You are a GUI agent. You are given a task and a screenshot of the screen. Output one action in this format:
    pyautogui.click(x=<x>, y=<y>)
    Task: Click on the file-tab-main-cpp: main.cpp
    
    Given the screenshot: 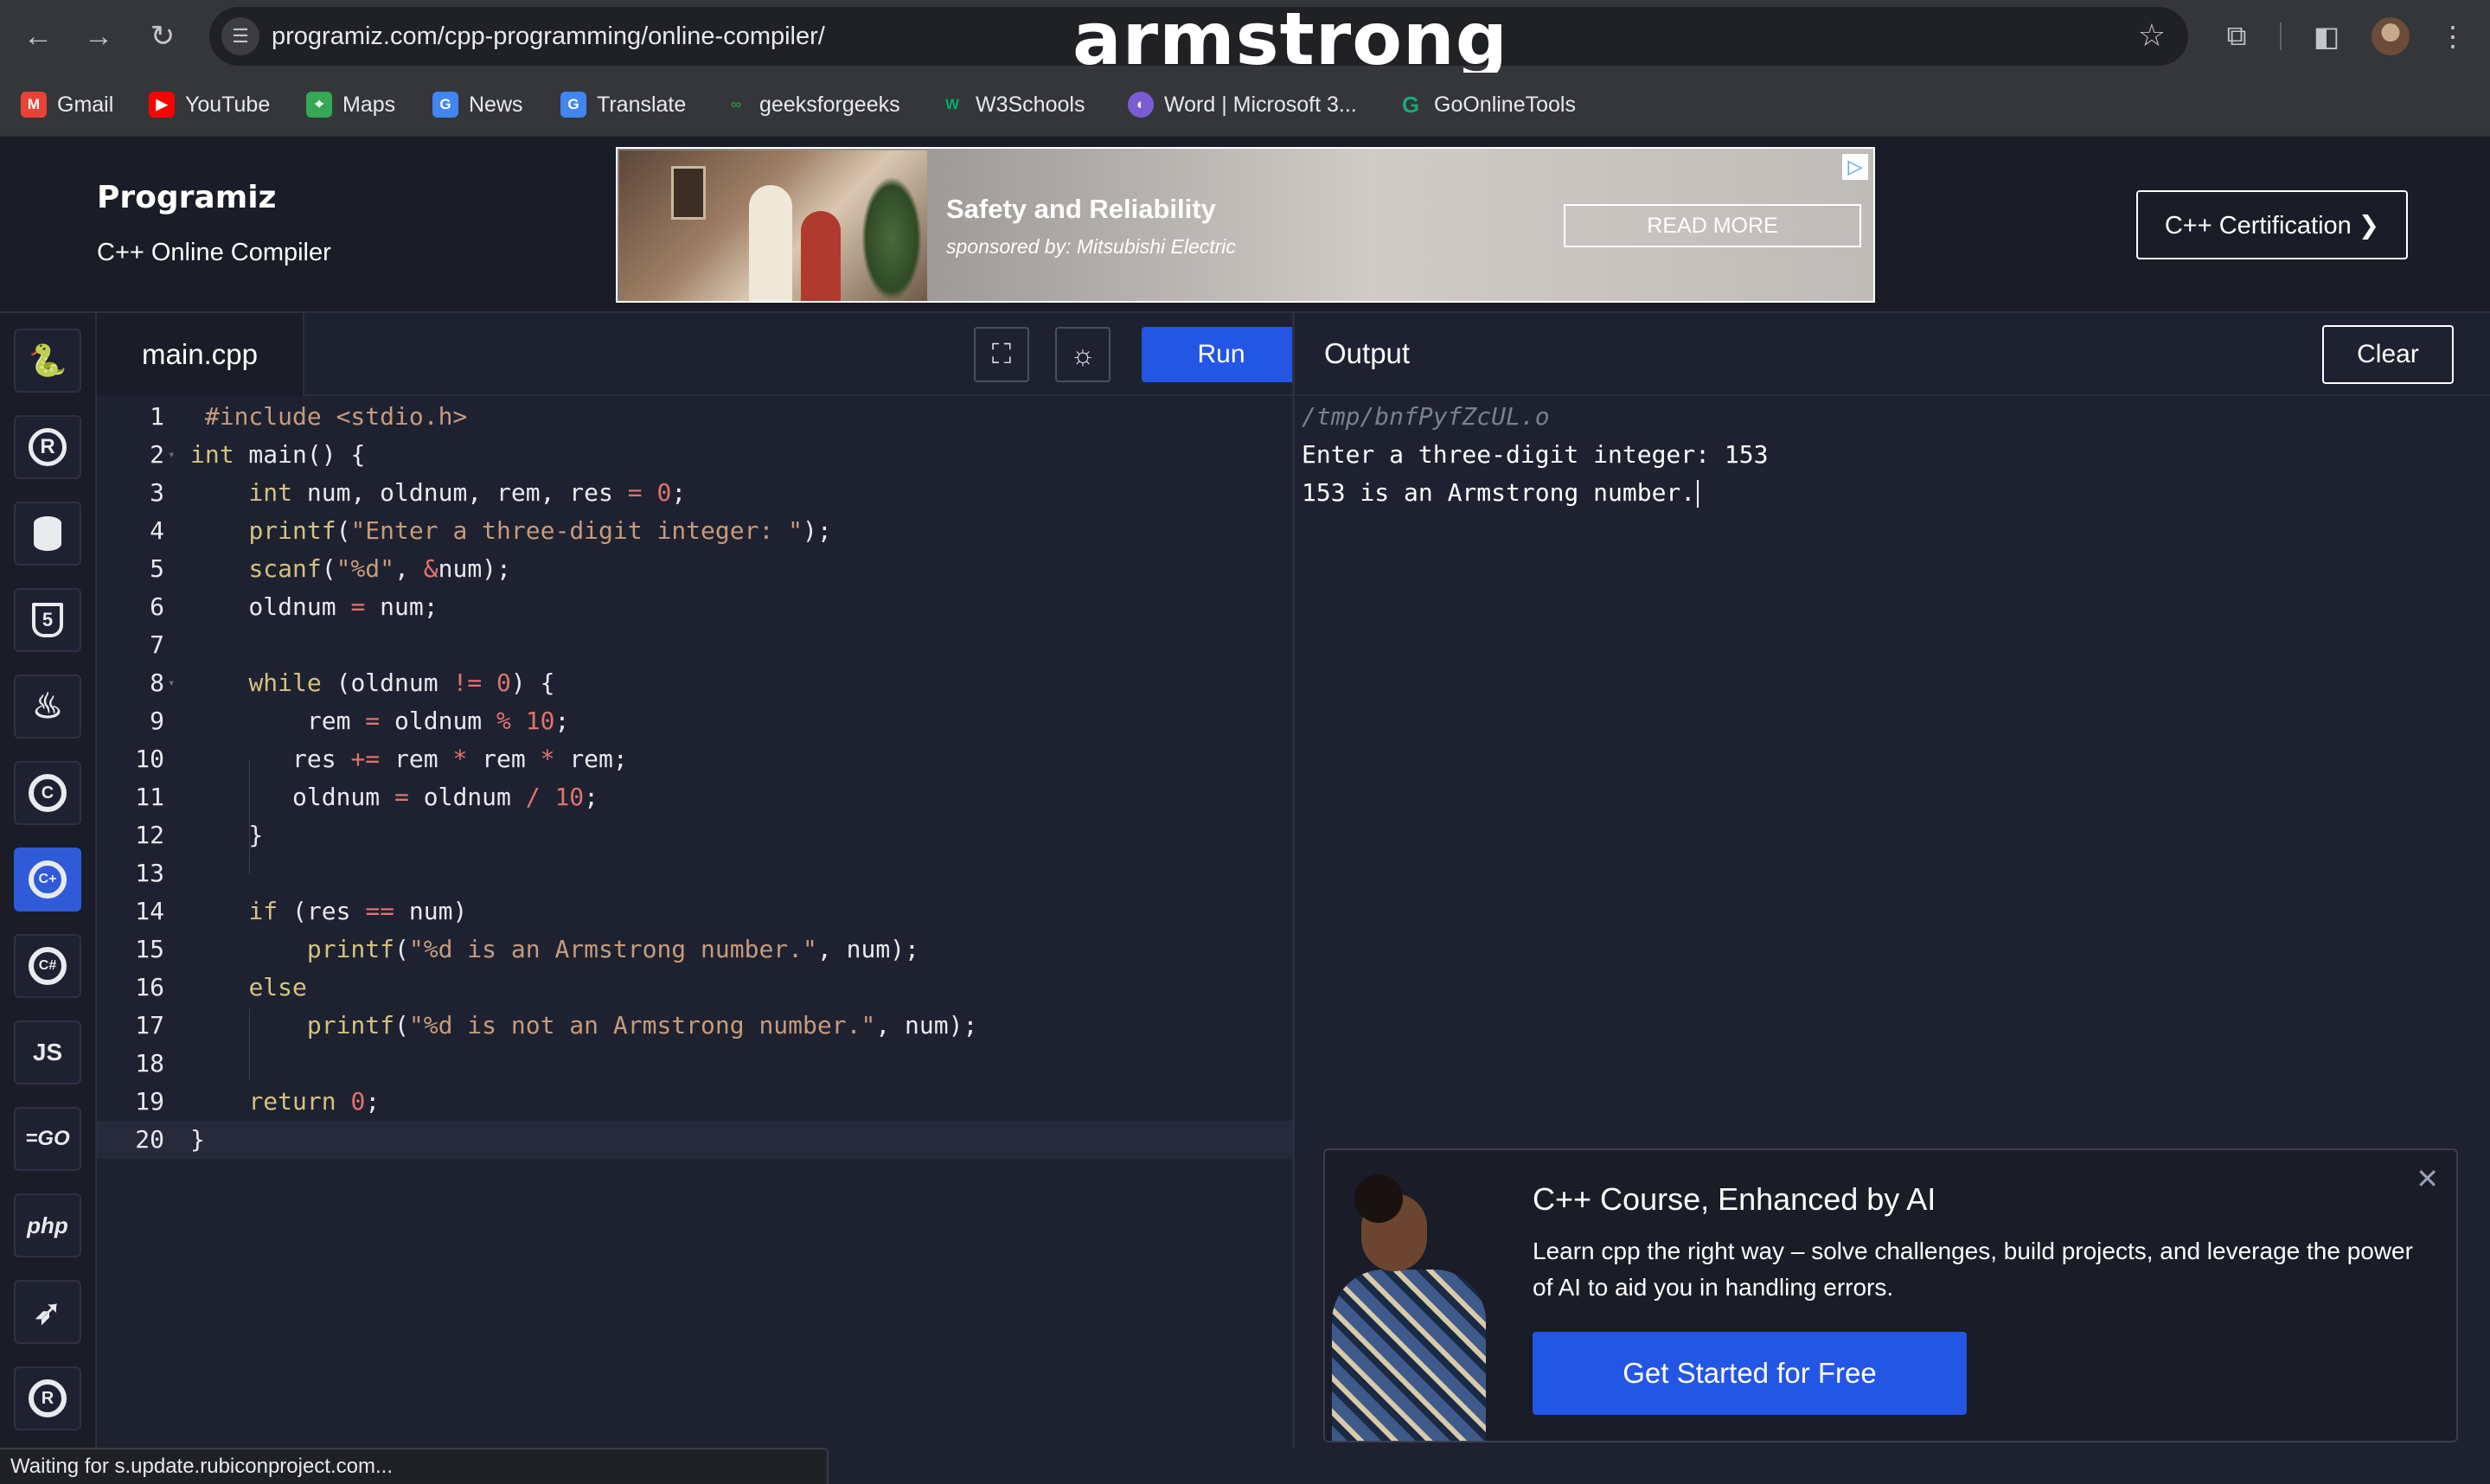 What is the action you would take?
    pyautogui.click(x=200, y=355)
    